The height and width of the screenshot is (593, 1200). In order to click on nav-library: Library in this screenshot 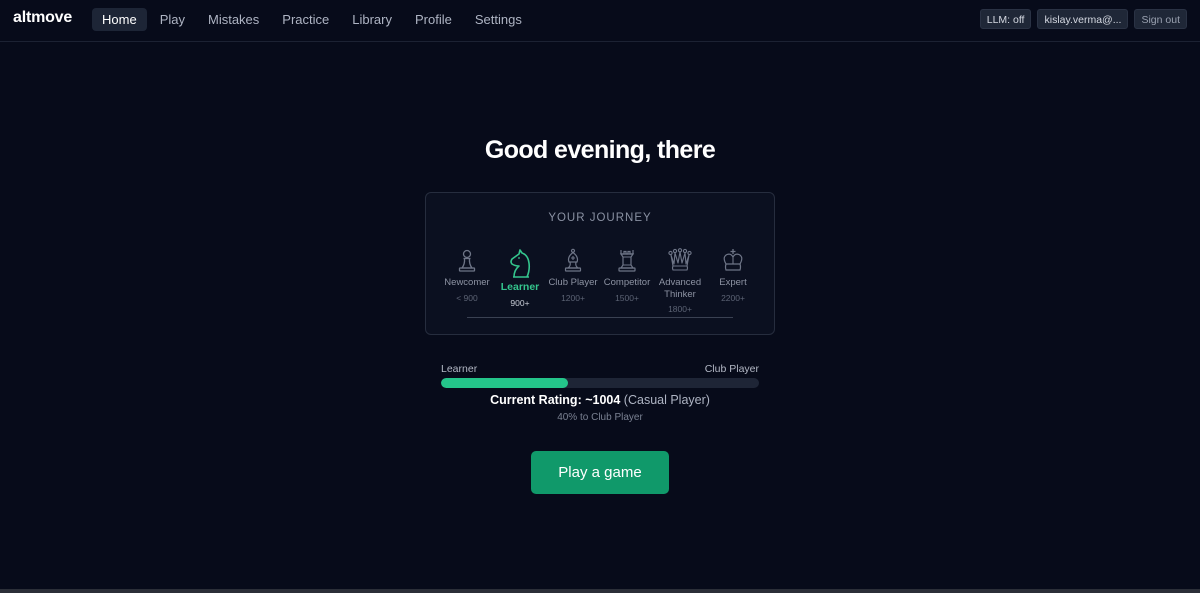, I will do `click(372, 19)`.